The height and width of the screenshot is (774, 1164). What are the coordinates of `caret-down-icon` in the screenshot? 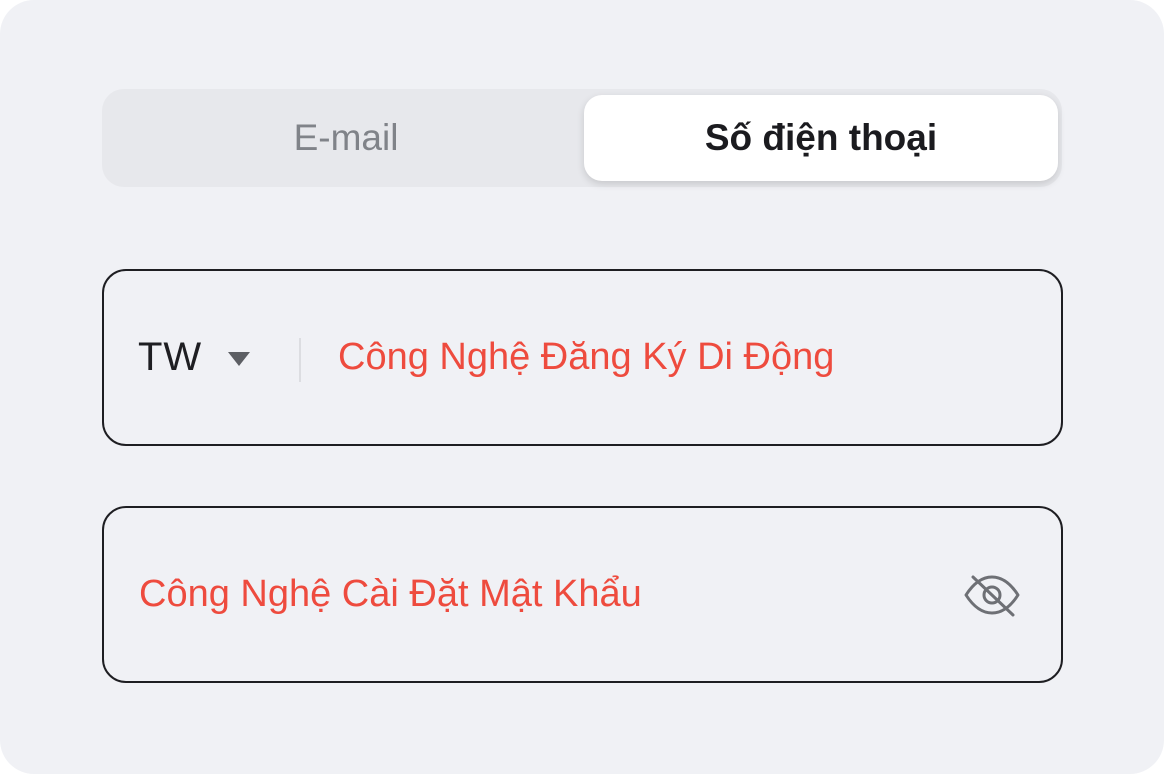 It's located at (239, 358).